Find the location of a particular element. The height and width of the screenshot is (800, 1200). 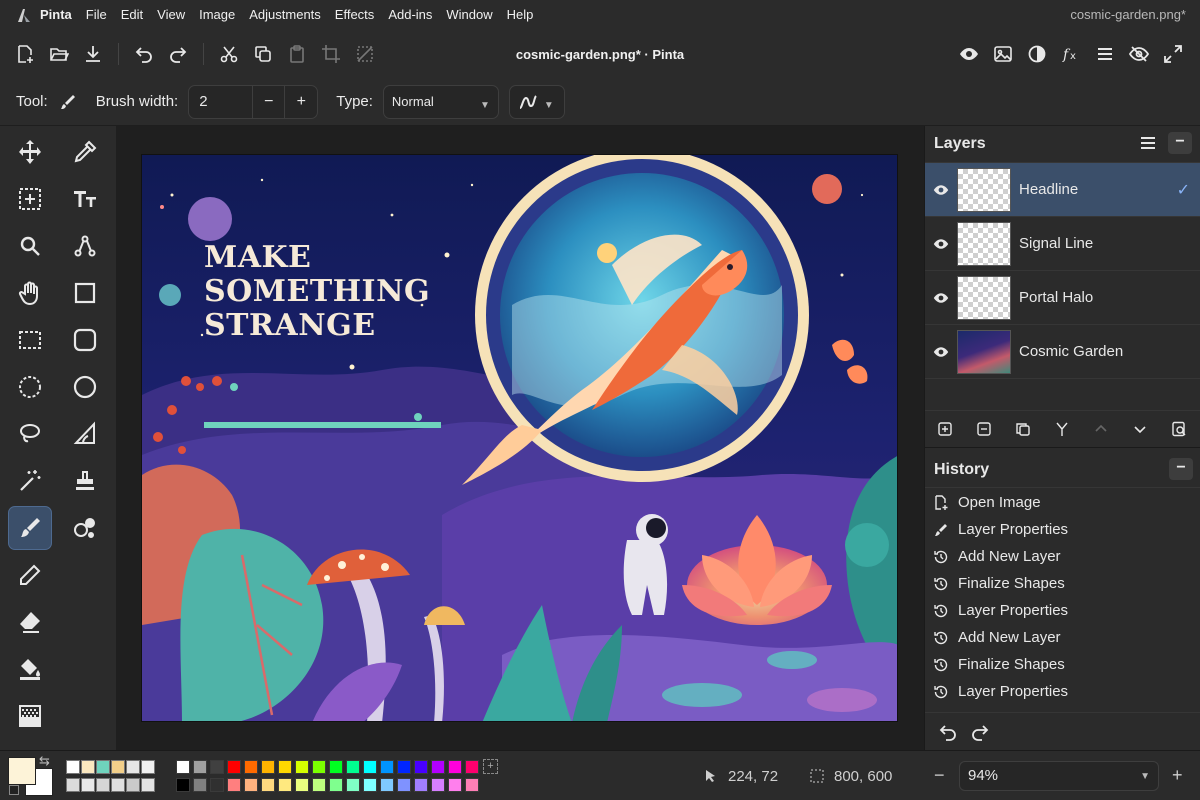

freeform-shape-tool is located at coordinates (85, 434).